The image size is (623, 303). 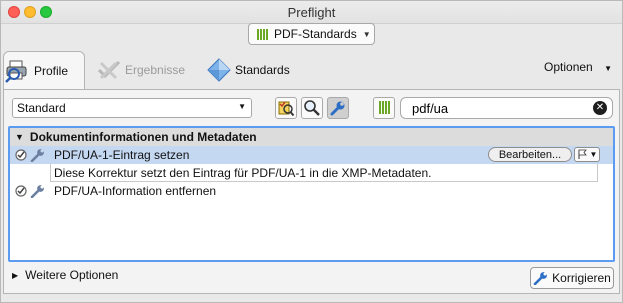 I want to click on tab-ergebnisse: Ergebnisse, so click(x=140, y=70).